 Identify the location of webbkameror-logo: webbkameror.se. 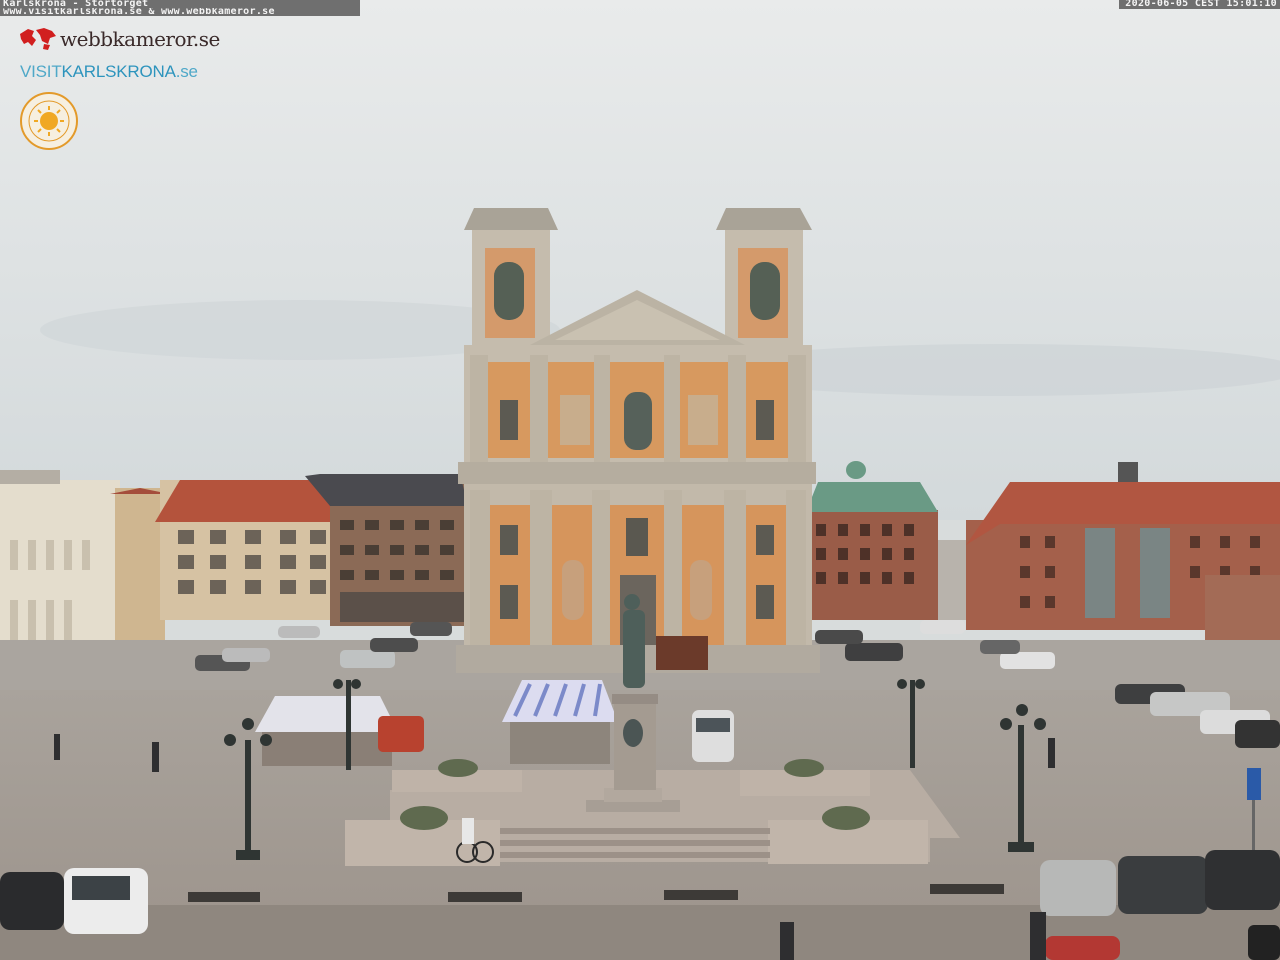
(119, 39).